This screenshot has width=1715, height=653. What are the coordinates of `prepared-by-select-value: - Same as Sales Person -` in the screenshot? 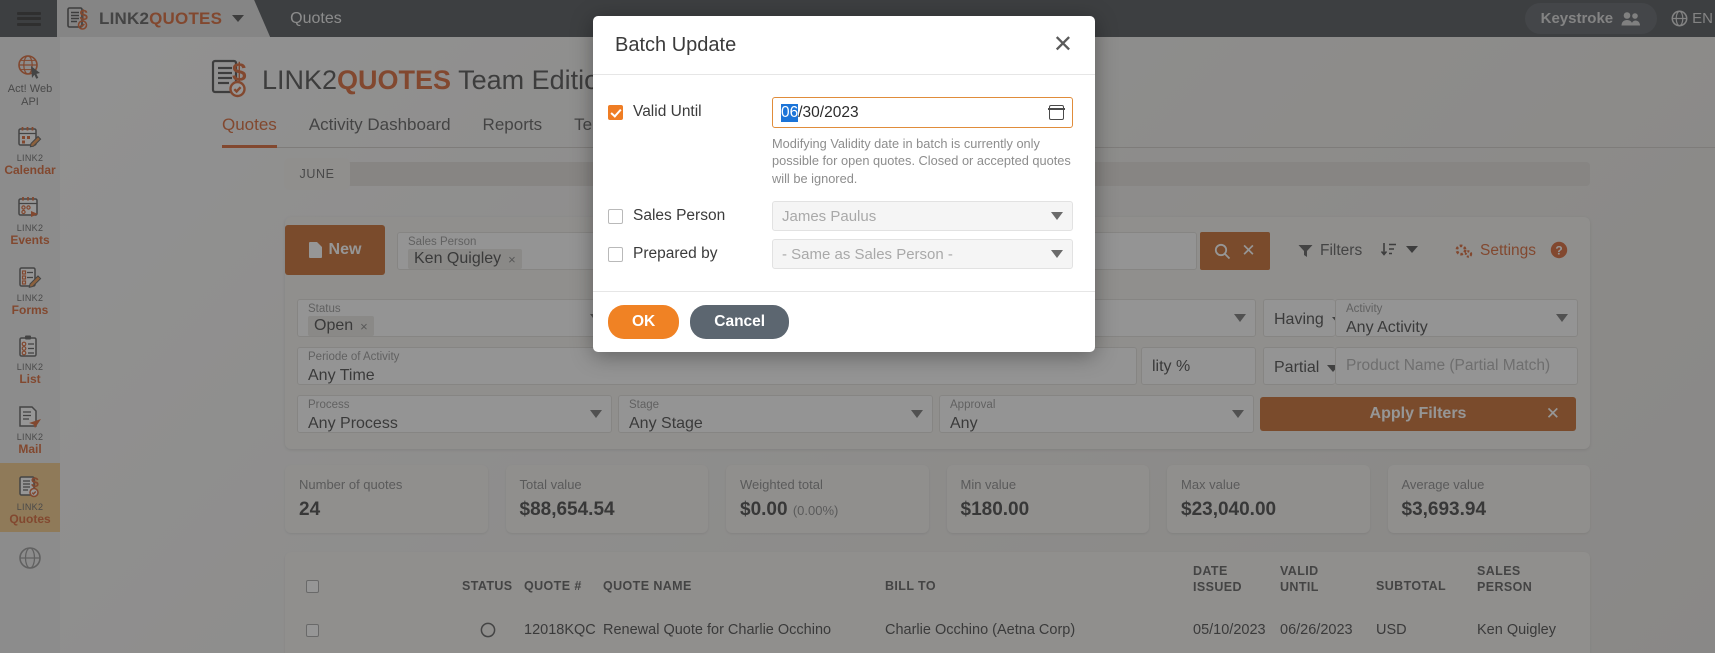 It's located at (867, 254).